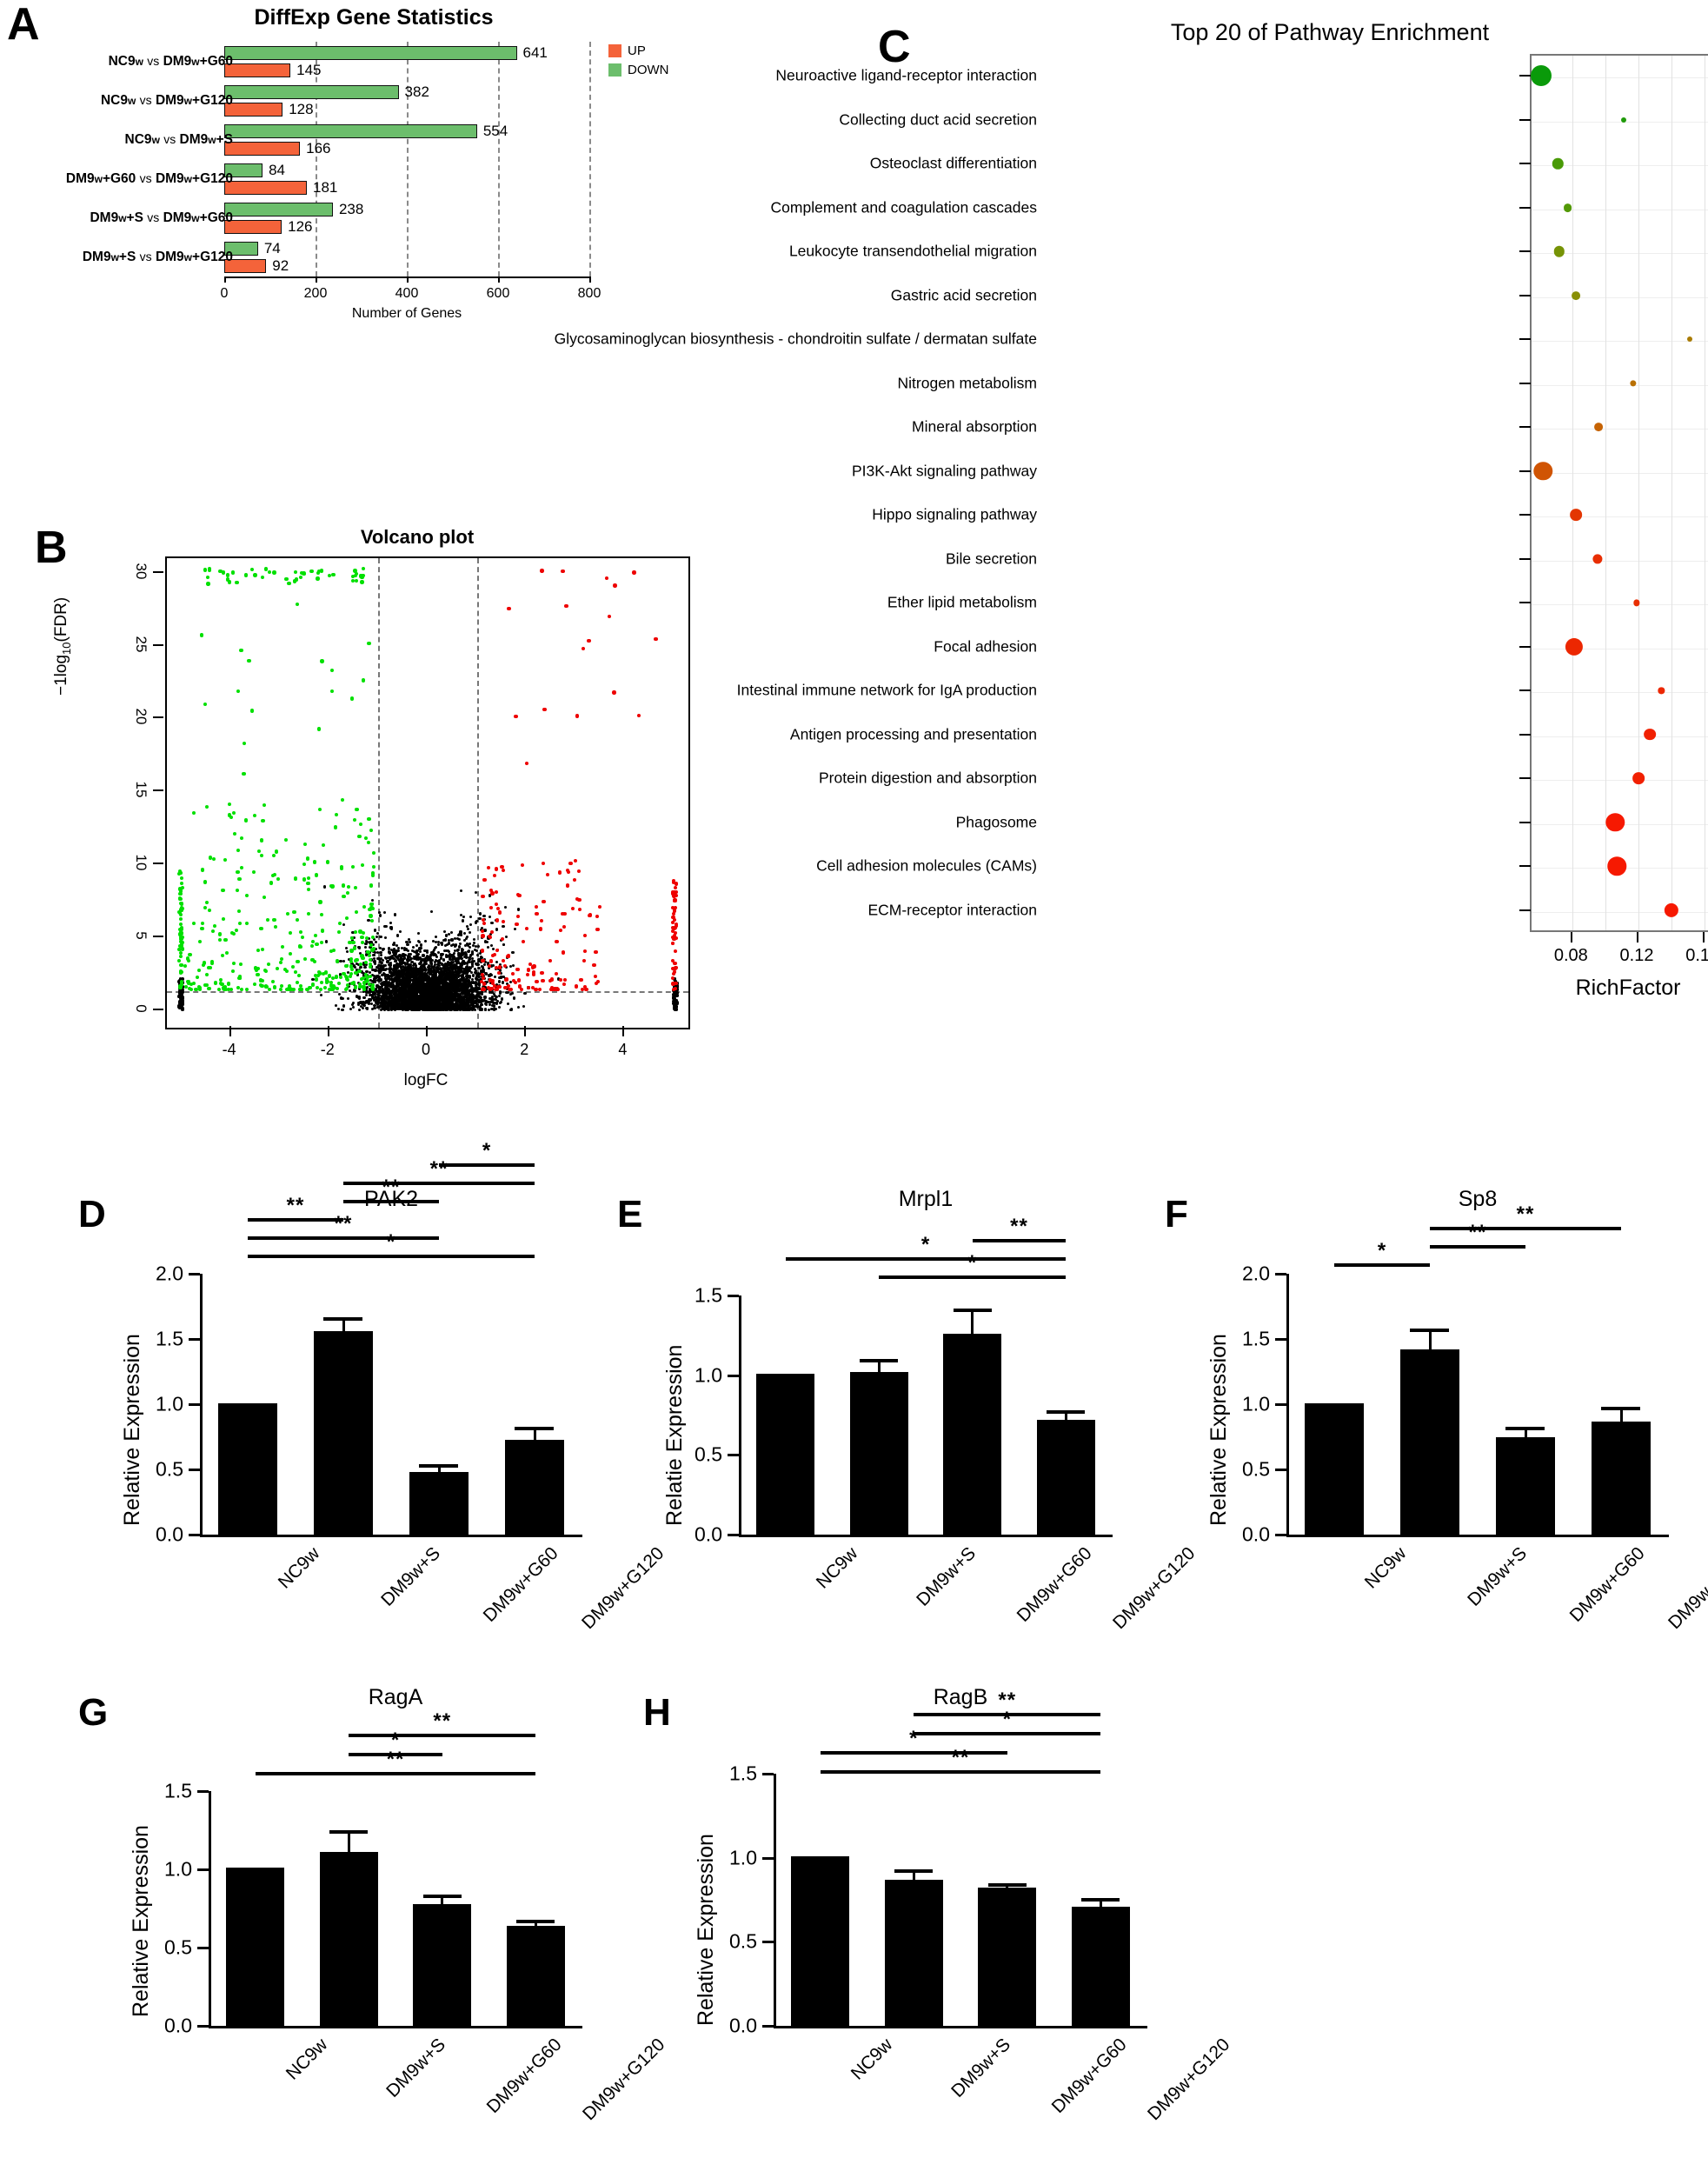 This screenshot has width=1708, height=2158. What do you see at coordinates (495, 130) in the screenshot?
I see `panel-a-value-down: 554` at bounding box center [495, 130].